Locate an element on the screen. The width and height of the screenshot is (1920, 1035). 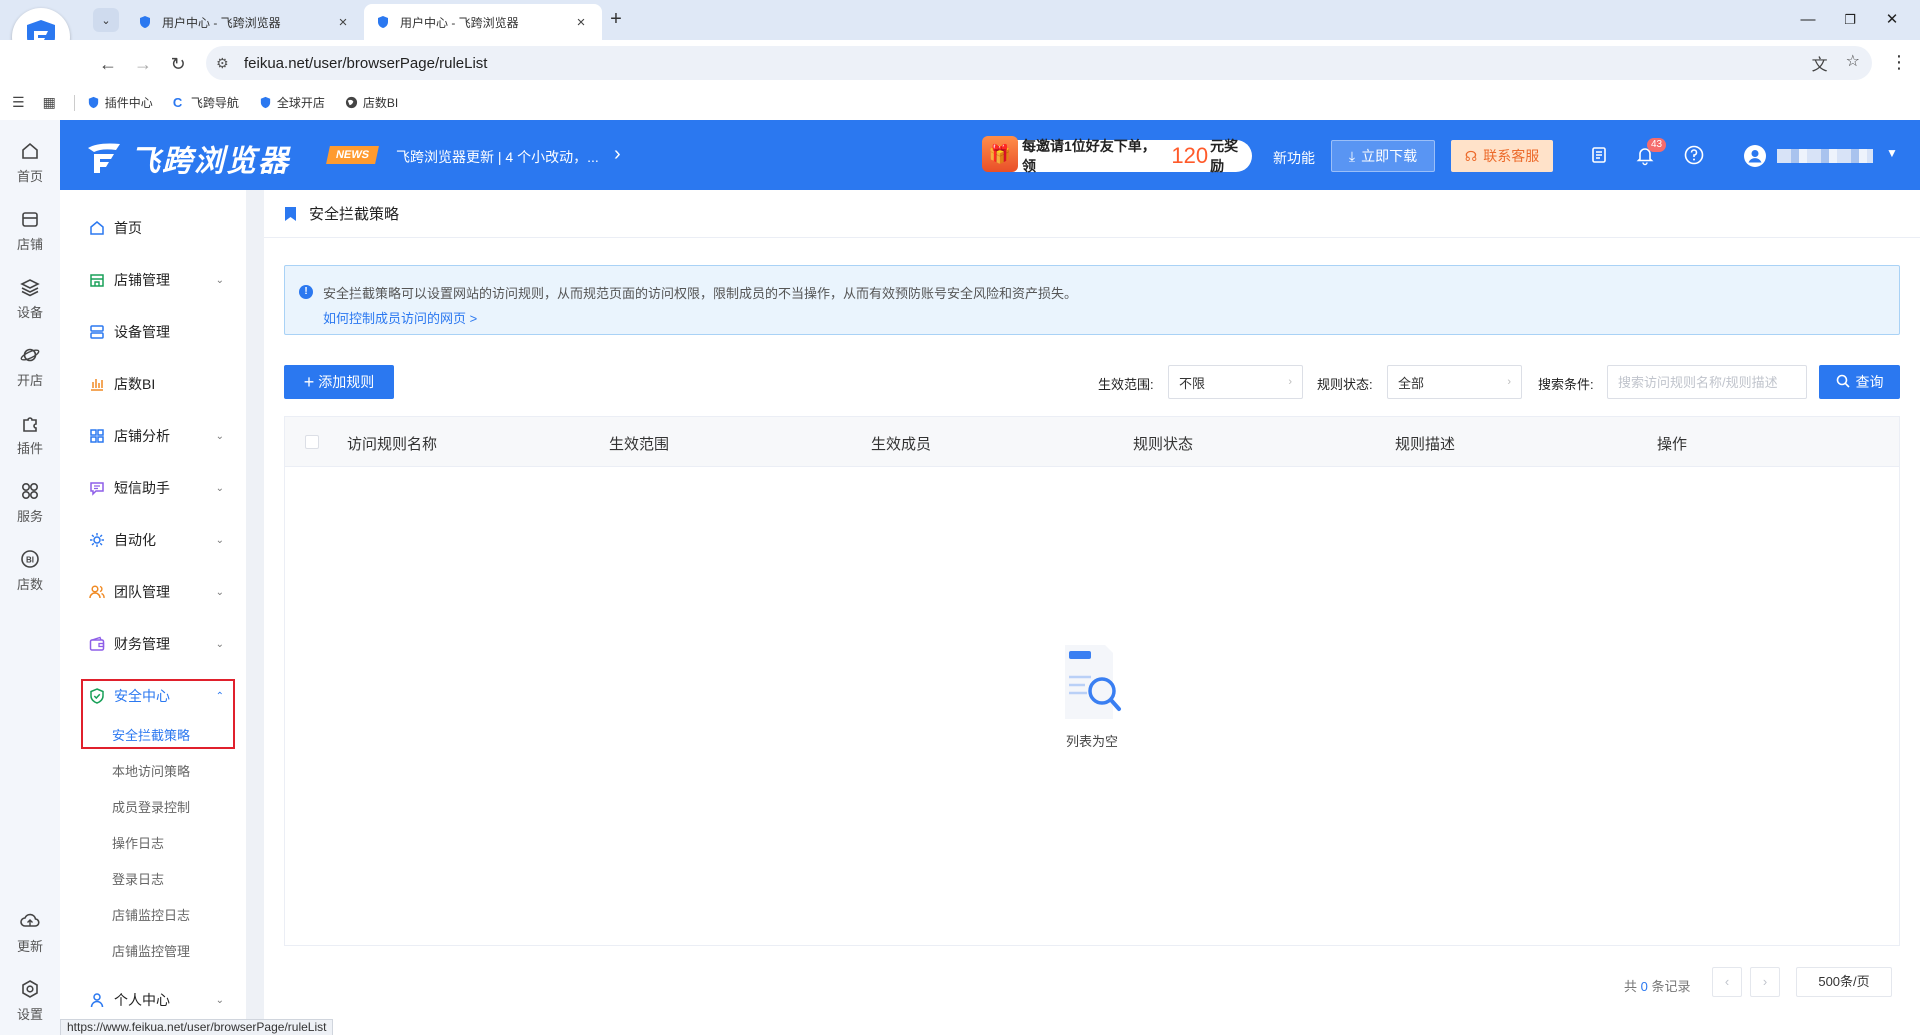
url-text: feikua.net/user/browserPage/ruleList is located at coordinates (365, 63).